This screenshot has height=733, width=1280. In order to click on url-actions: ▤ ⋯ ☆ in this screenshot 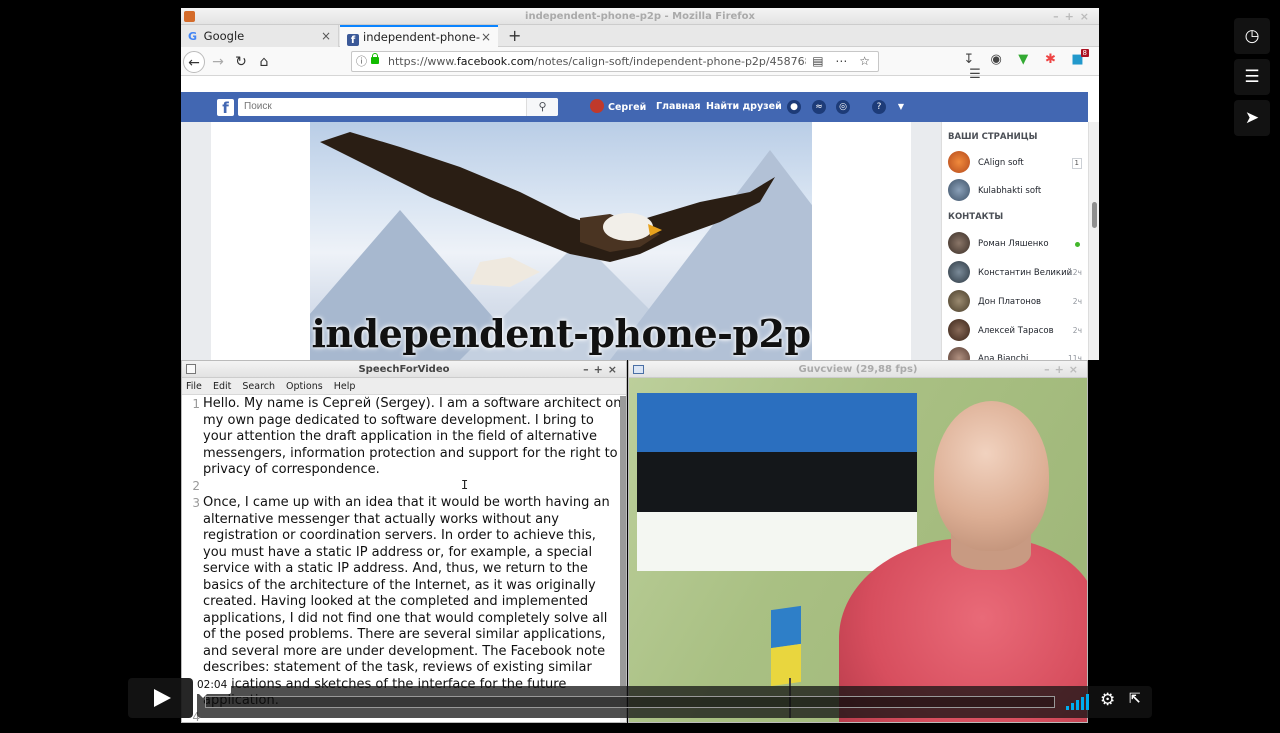, I will do `click(840, 61)`.